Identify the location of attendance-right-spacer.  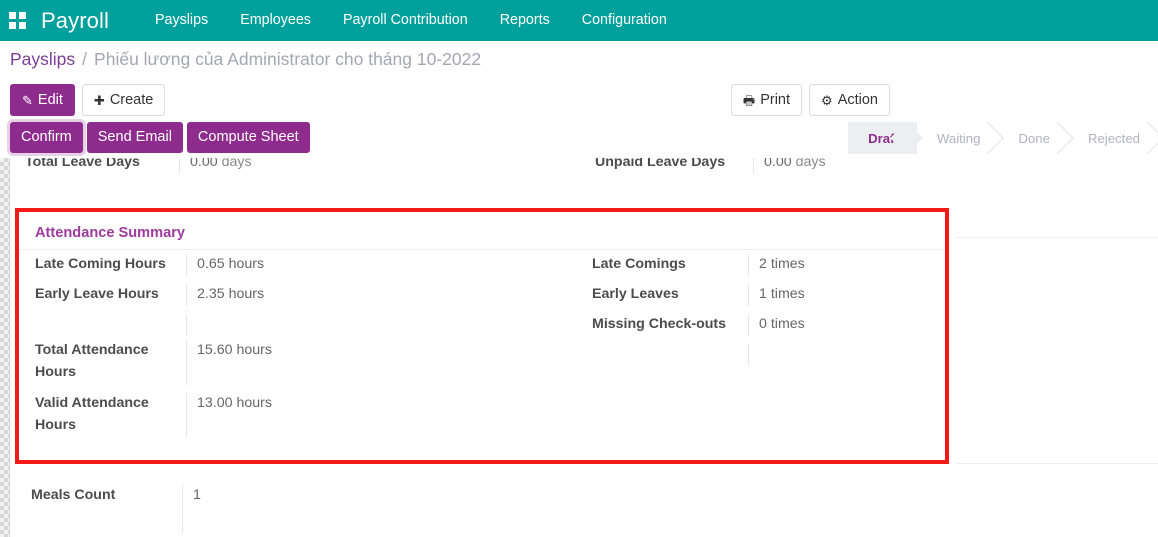
(759, 355).